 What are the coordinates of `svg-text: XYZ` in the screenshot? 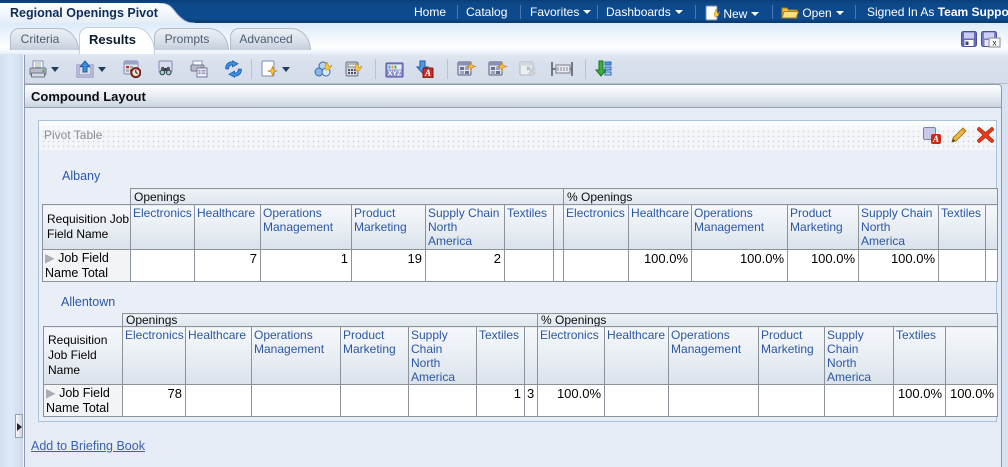 It's located at (395, 74).